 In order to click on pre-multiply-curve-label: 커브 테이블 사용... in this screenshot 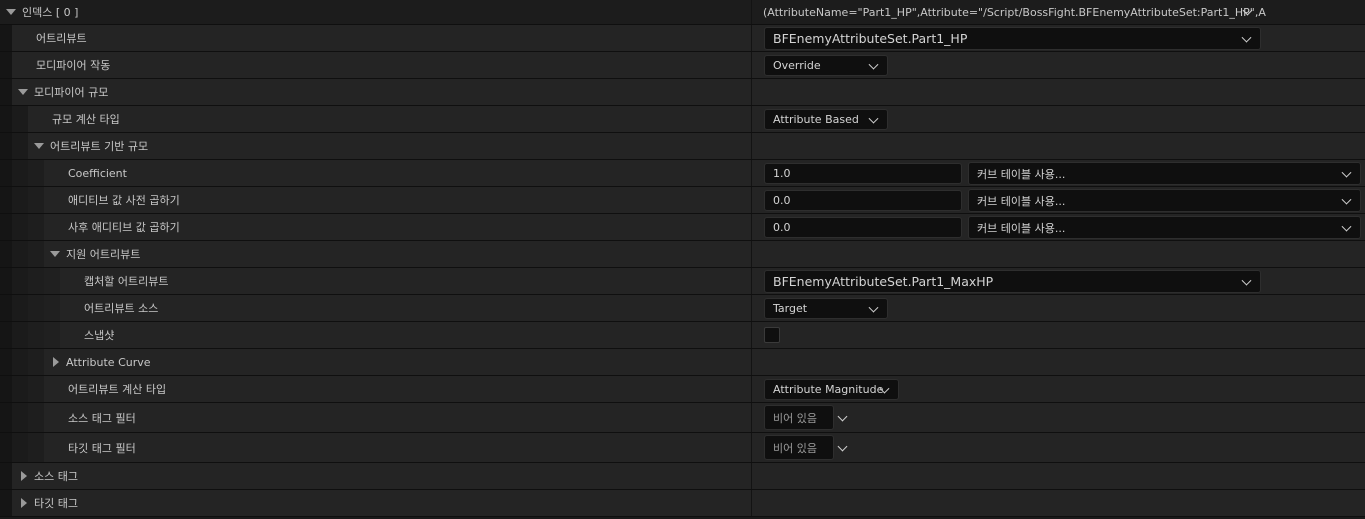, I will do `click(1021, 201)`.